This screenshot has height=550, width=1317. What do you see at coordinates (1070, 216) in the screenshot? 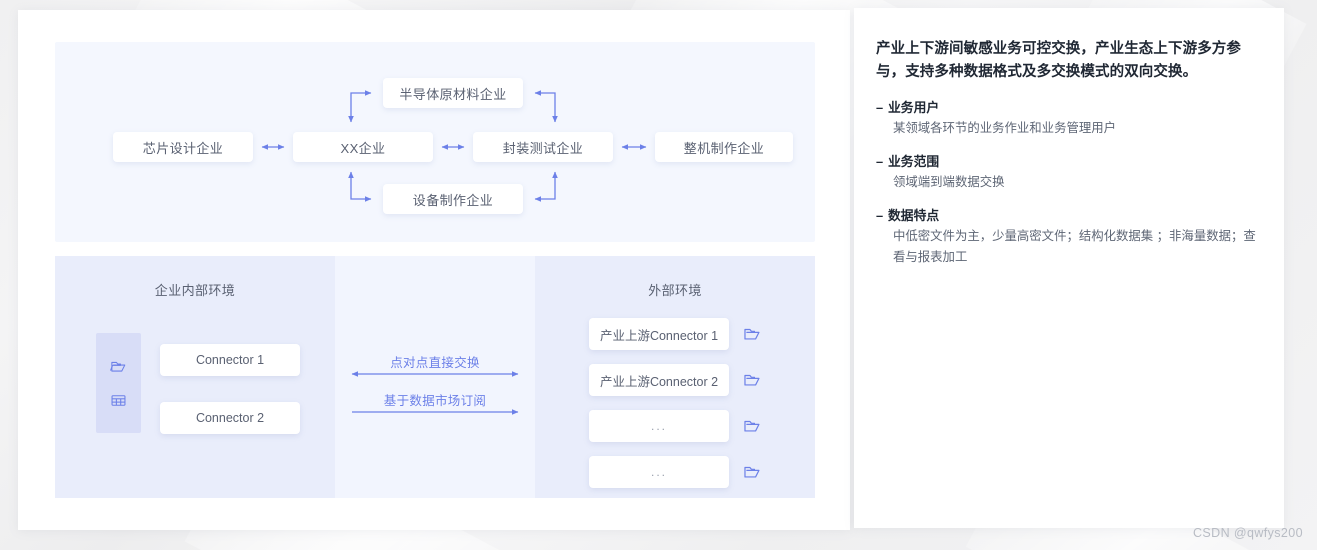
I see `info-item-heading-row: – 数据特点` at bounding box center [1070, 216].